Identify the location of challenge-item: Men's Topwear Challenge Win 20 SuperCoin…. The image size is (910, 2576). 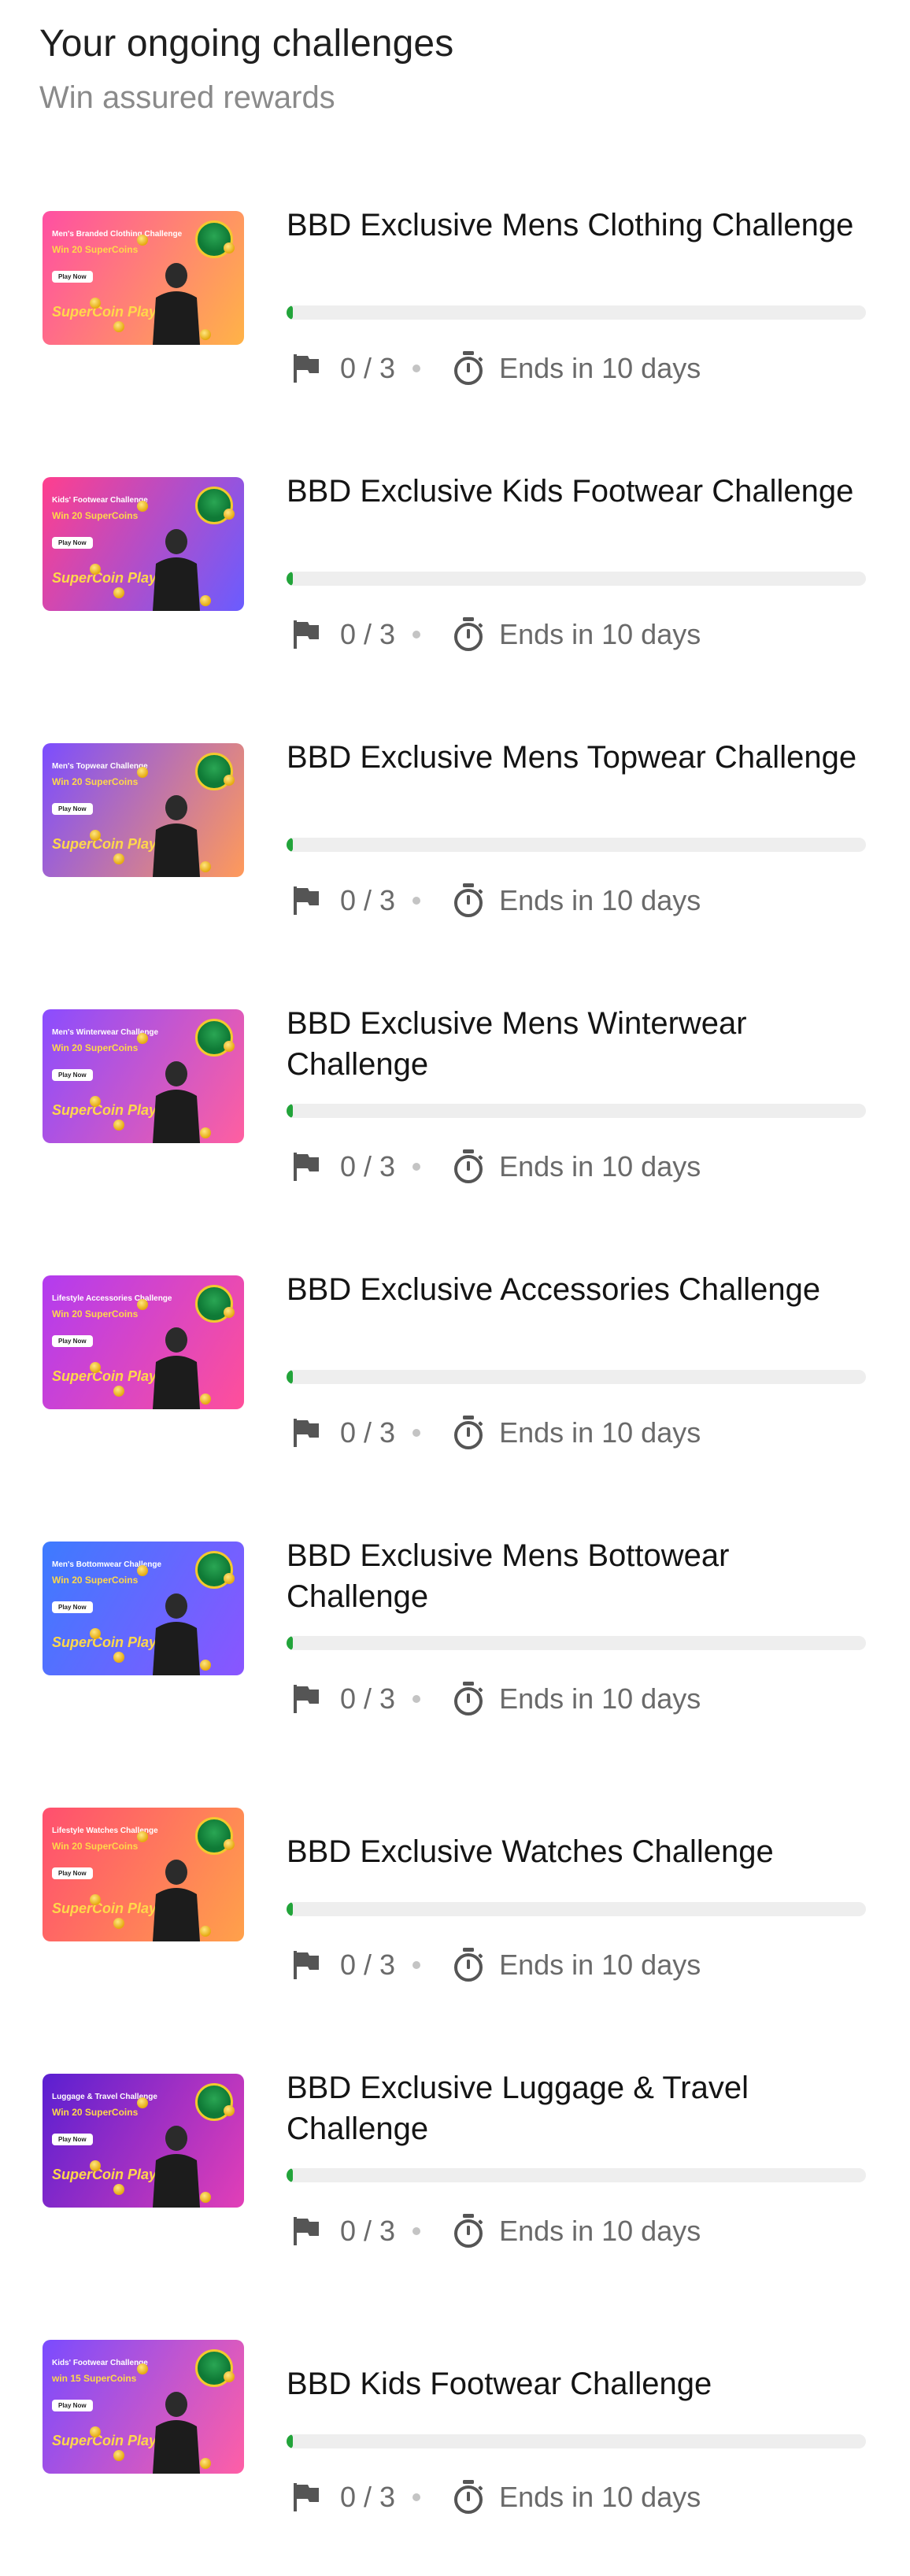
(455, 846).